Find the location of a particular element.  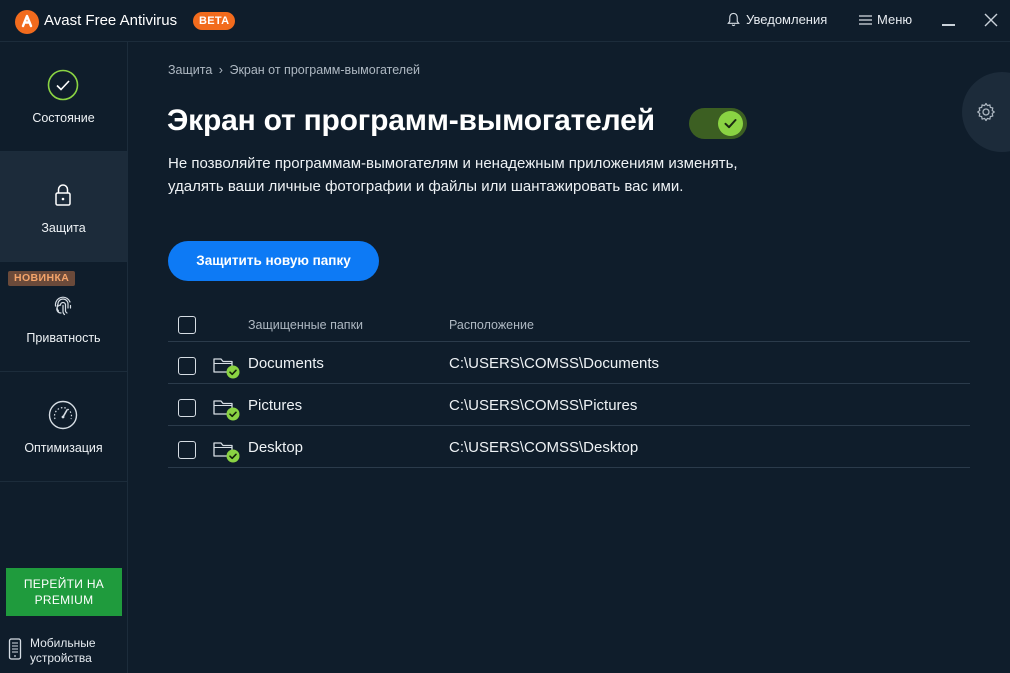

notifications-button: Уведомления is located at coordinates (776, 19).